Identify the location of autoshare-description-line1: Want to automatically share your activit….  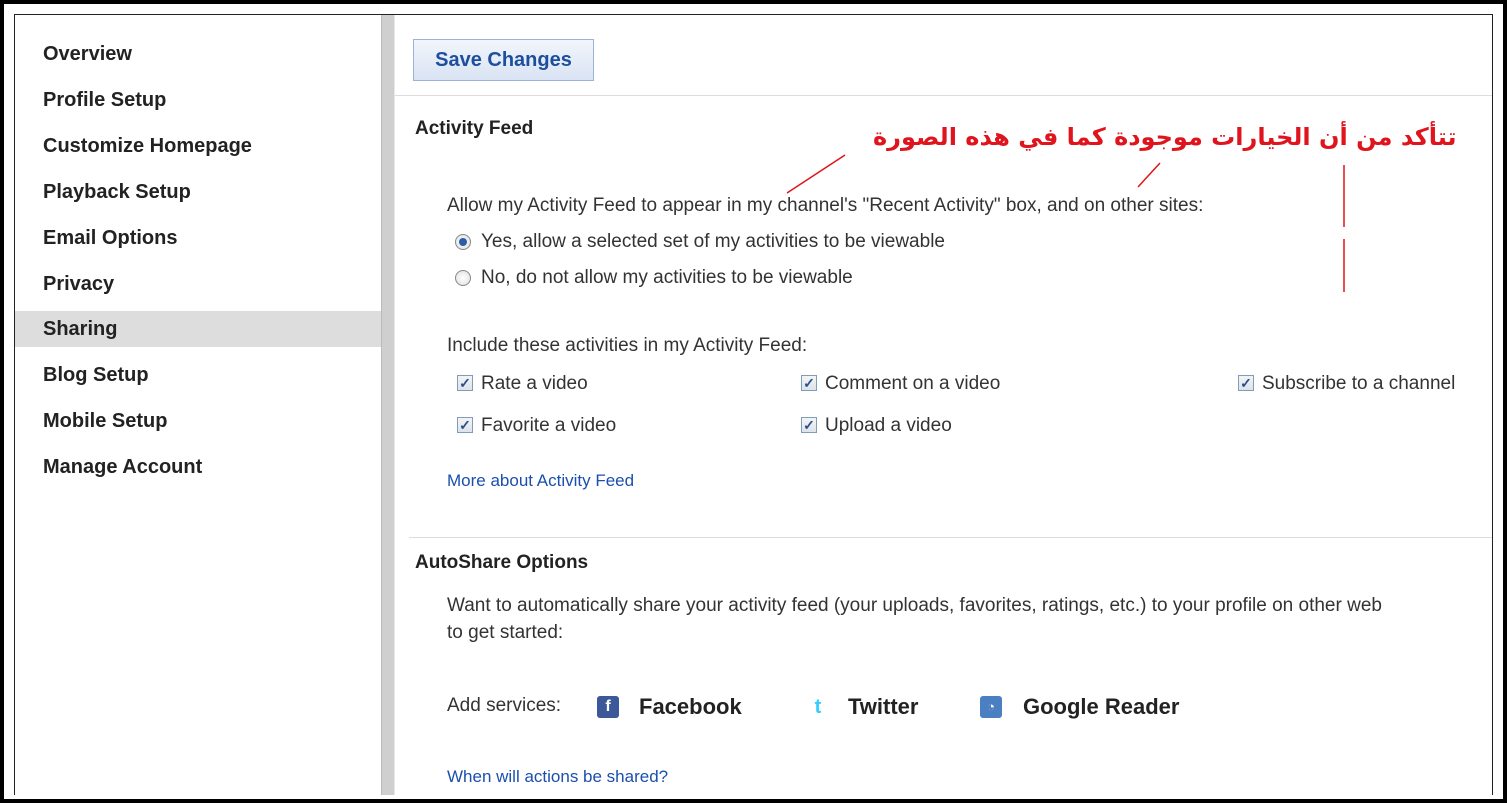
(914, 605).